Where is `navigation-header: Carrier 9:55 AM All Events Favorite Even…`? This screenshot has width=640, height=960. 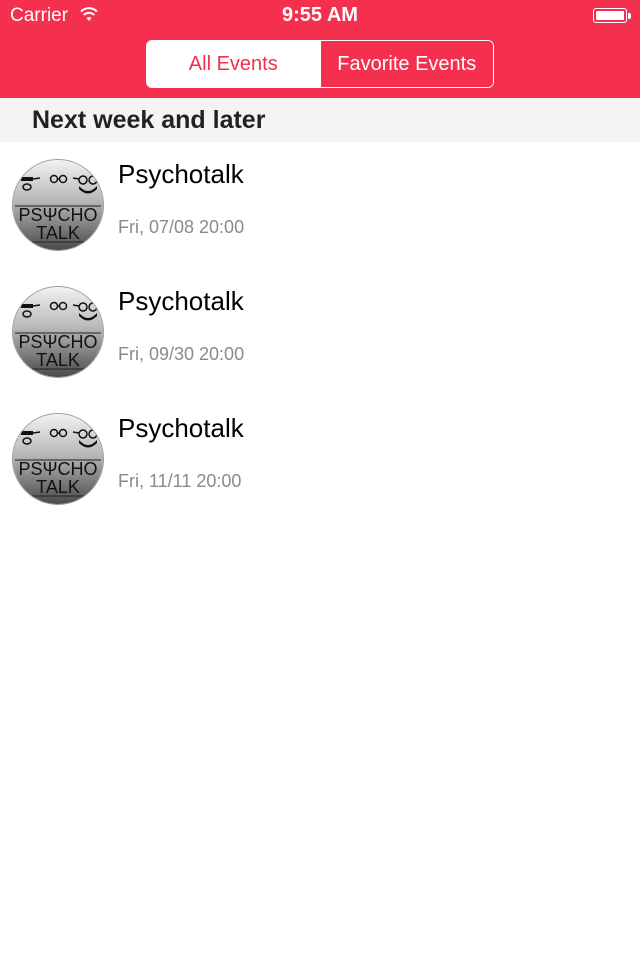 navigation-header: Carrier 9:55 AM All Events Favorite Even… is located at coordinates (320, 49).